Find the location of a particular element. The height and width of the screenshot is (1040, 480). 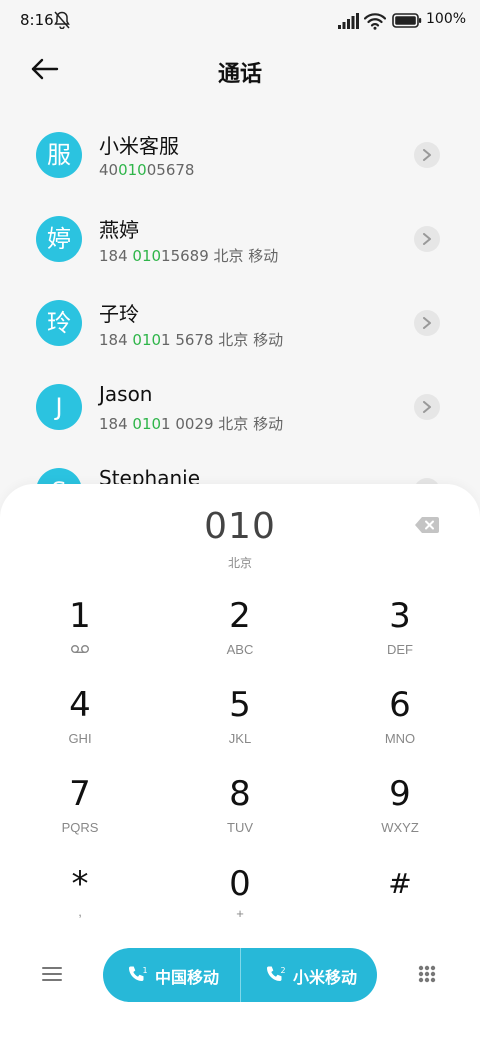

contact-number: 184 01015689 北京 移动 is located at coordinates (188, 255).